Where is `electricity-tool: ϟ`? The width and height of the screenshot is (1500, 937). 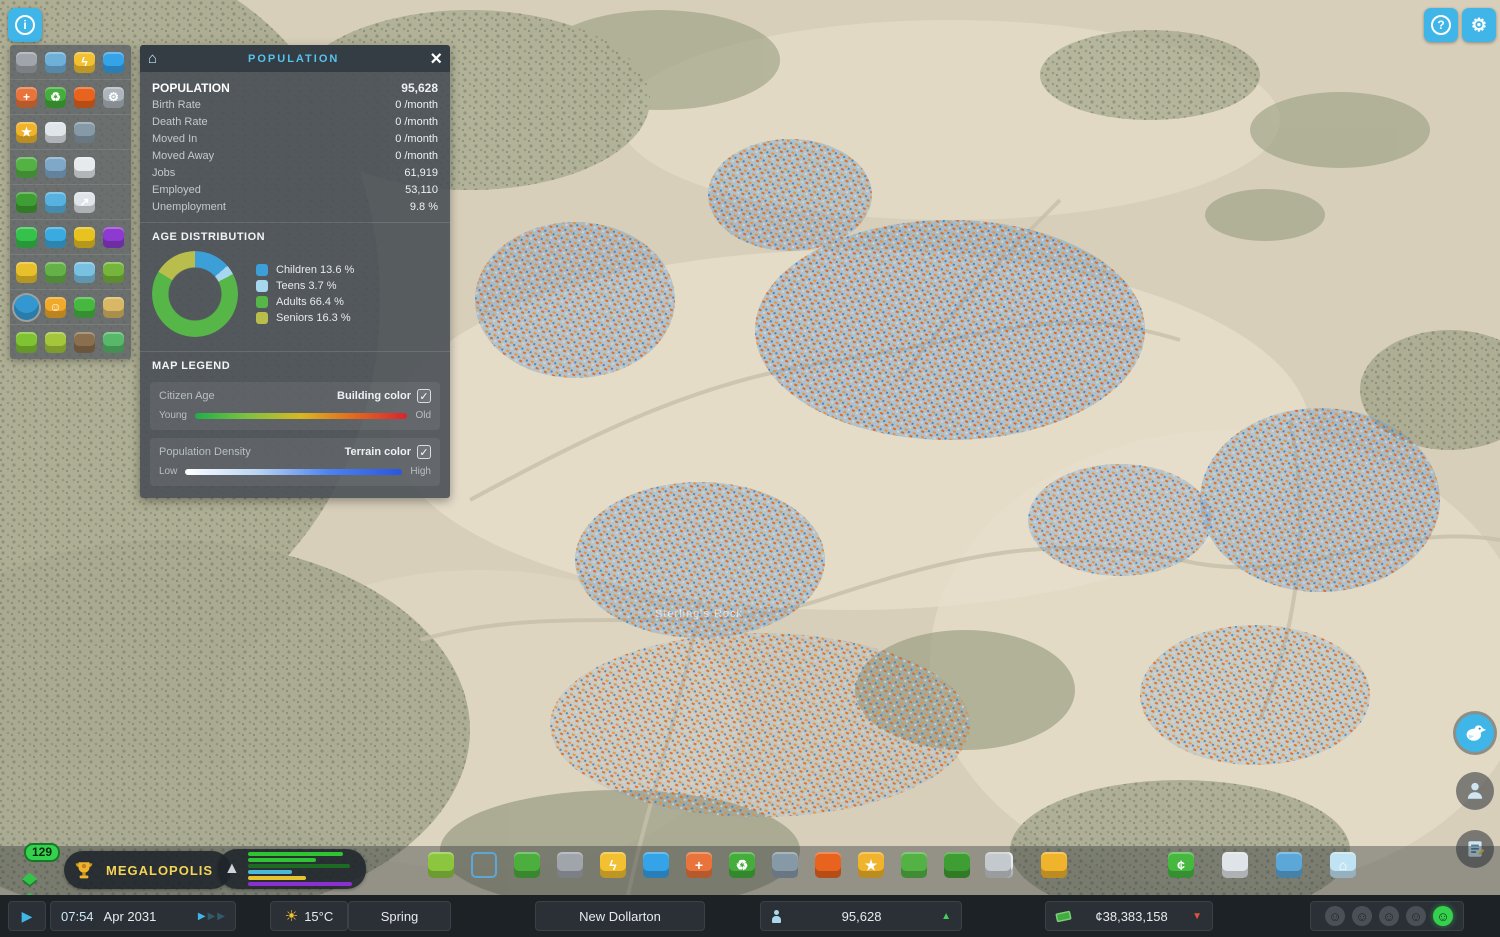
electricity-tool: ϟ is located at coordinates (613, 865).